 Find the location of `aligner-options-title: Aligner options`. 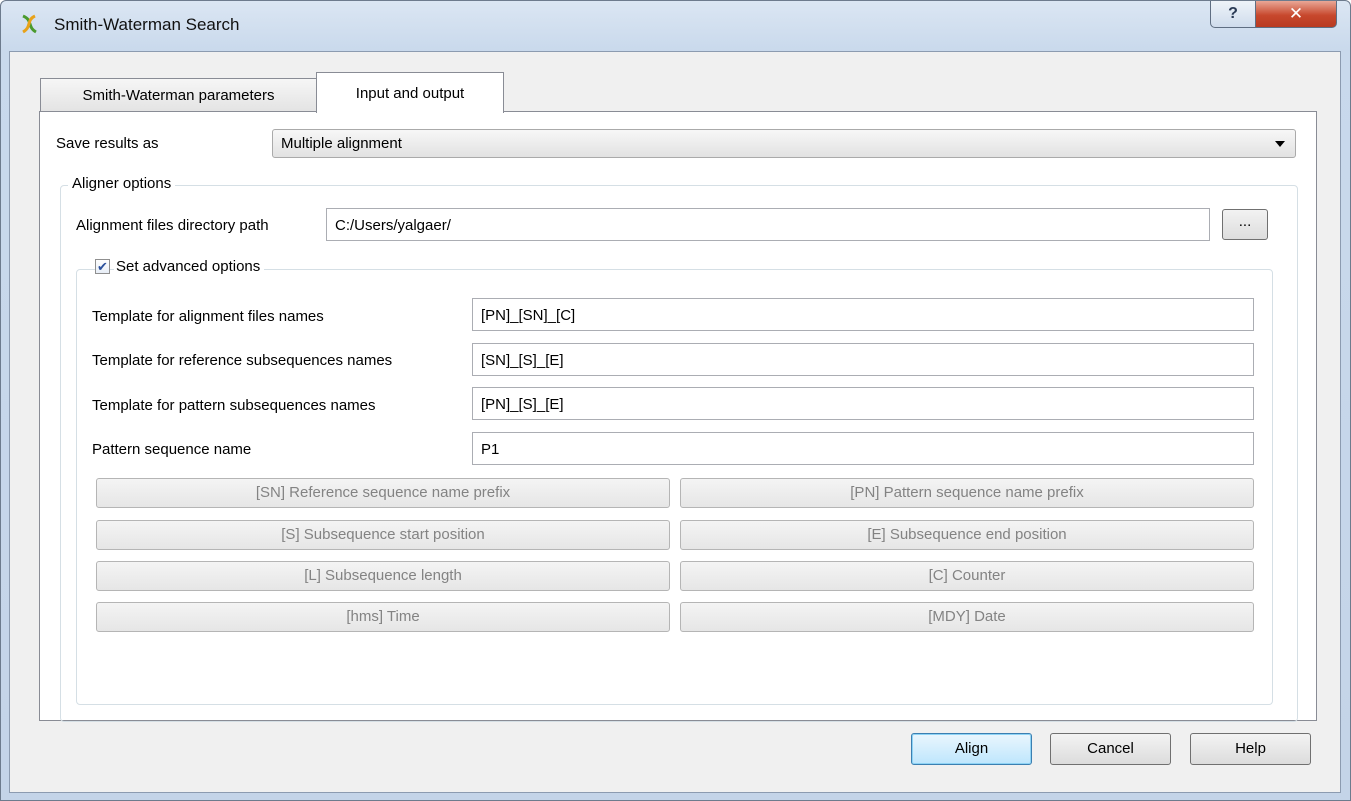

aligner-options-title: Aligner options is located at coordinates (122, 183).